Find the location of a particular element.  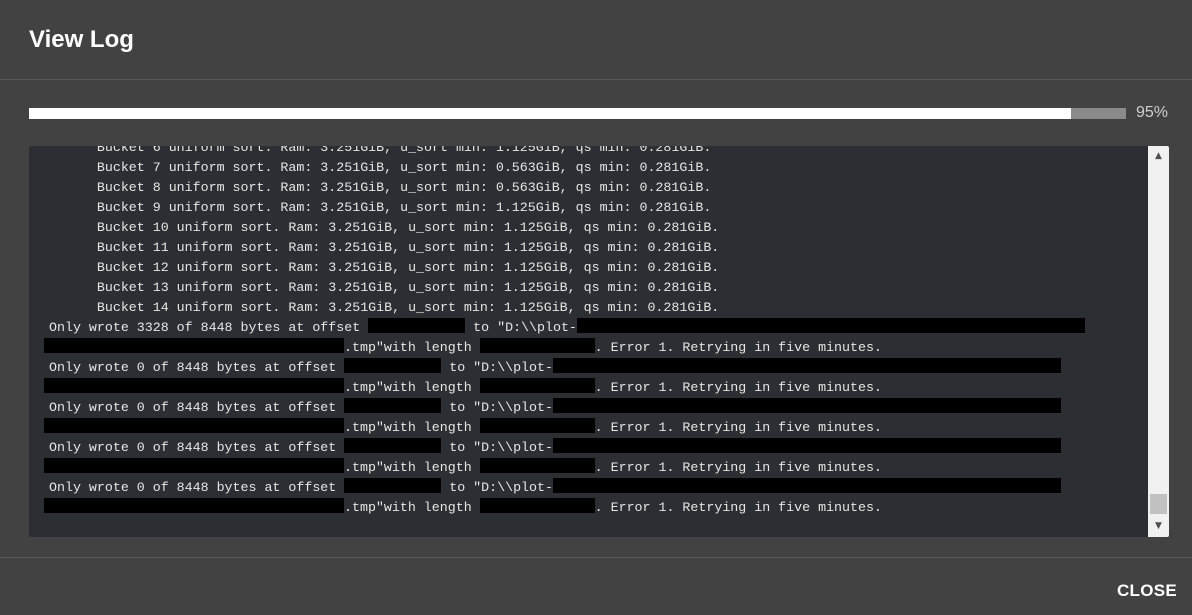

progress-fill is located at coordinates (550, 113).